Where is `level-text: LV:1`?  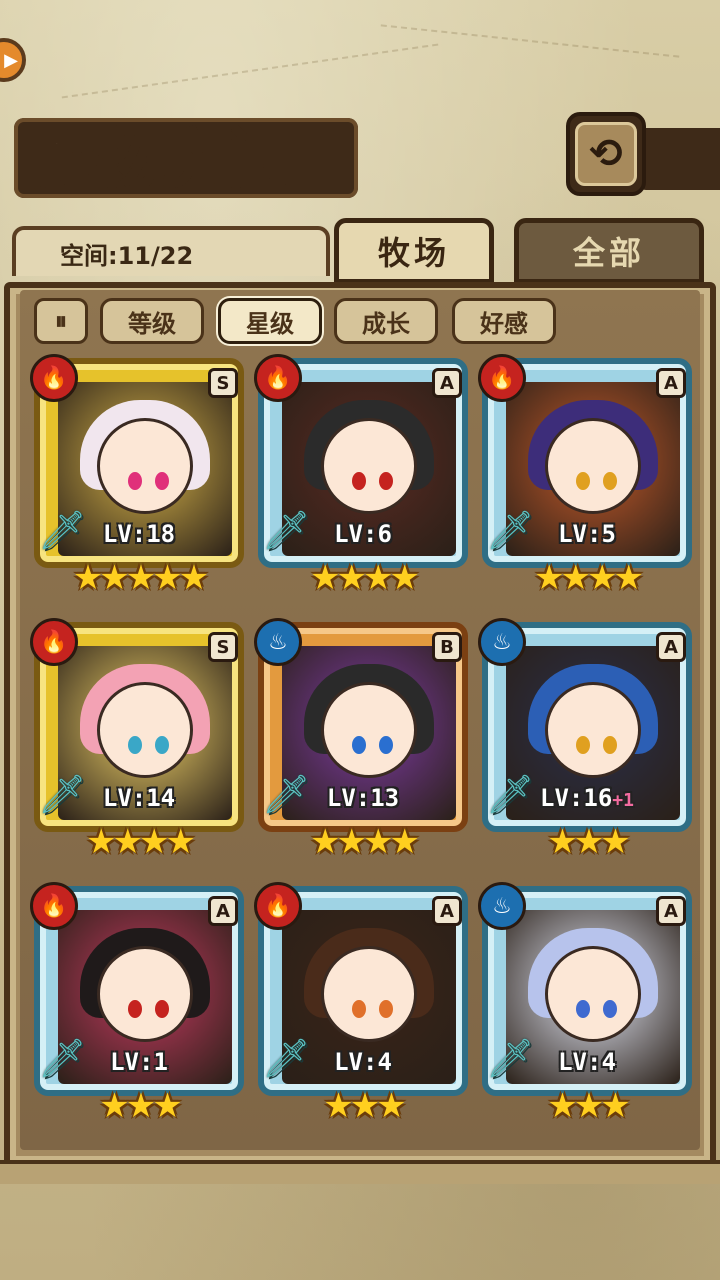
level-text: LV:1 is located at coordinates (139, 1062).